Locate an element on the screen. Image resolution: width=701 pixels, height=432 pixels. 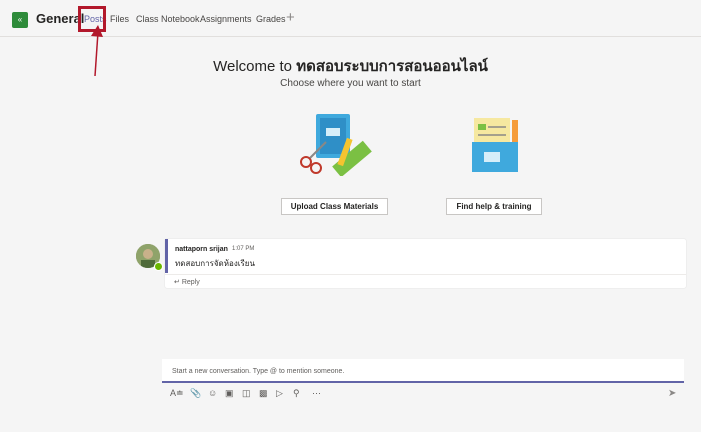
post-author: nattaporn srijan is located at coordinates (201, 249).